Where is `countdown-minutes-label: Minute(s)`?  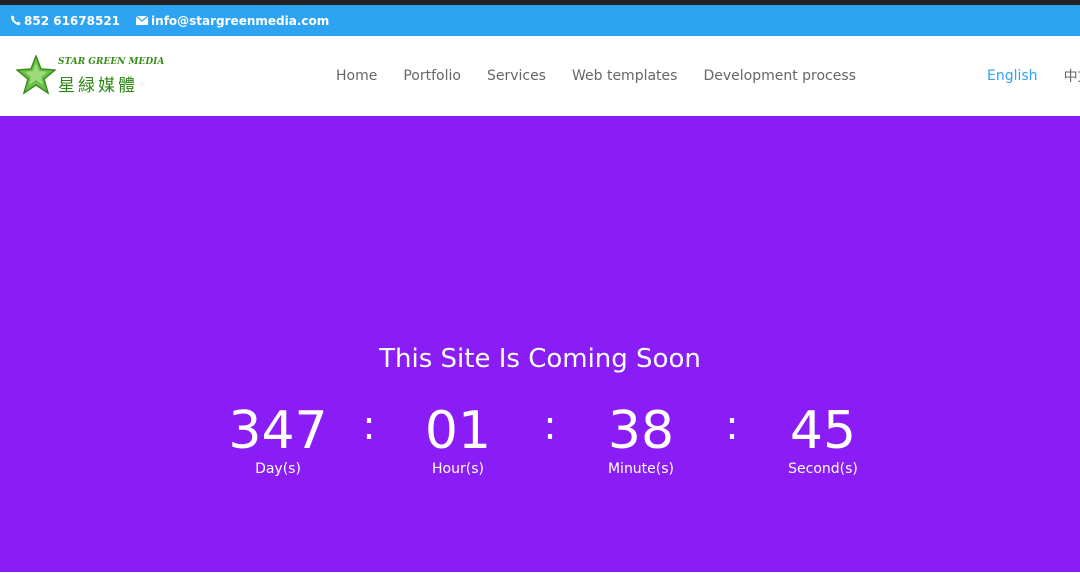
countdown-minutes-label: Minute(s) is located at coordinates (641, 469).